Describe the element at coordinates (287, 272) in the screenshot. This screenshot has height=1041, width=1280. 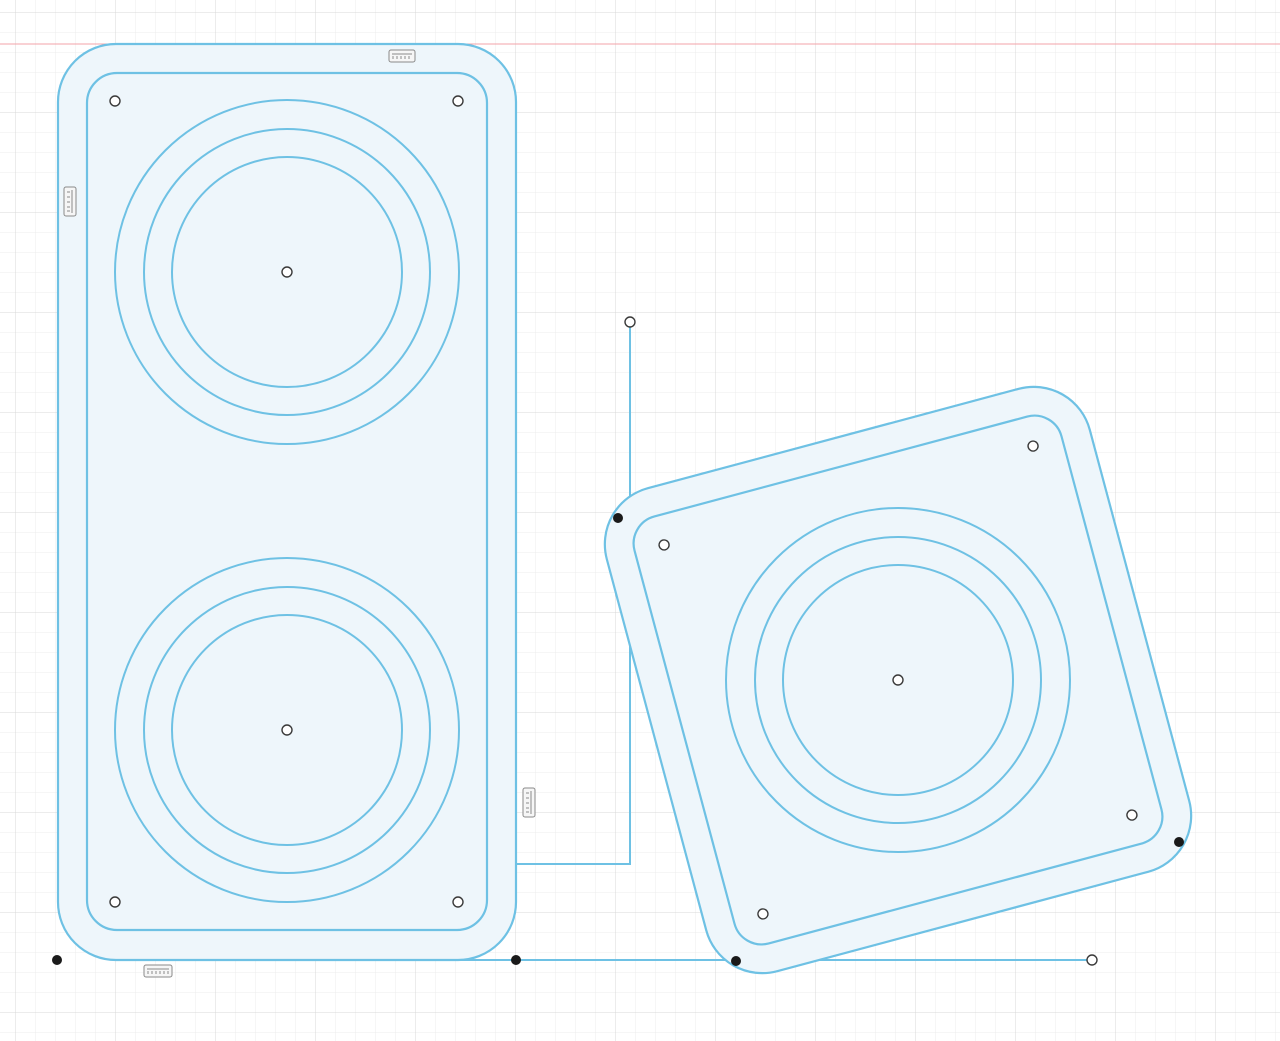
I see `upper-driver-center-point` at that location.